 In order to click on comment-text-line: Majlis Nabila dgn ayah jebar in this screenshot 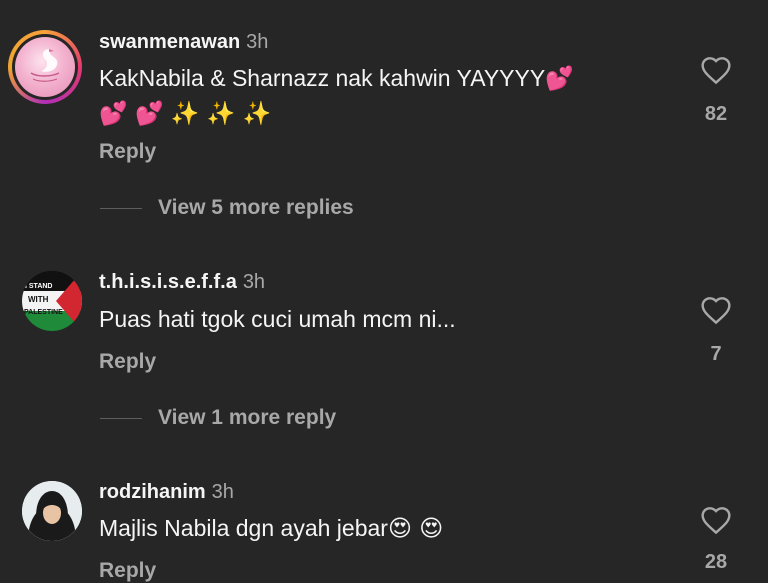, I will do `click(243, 528)`.